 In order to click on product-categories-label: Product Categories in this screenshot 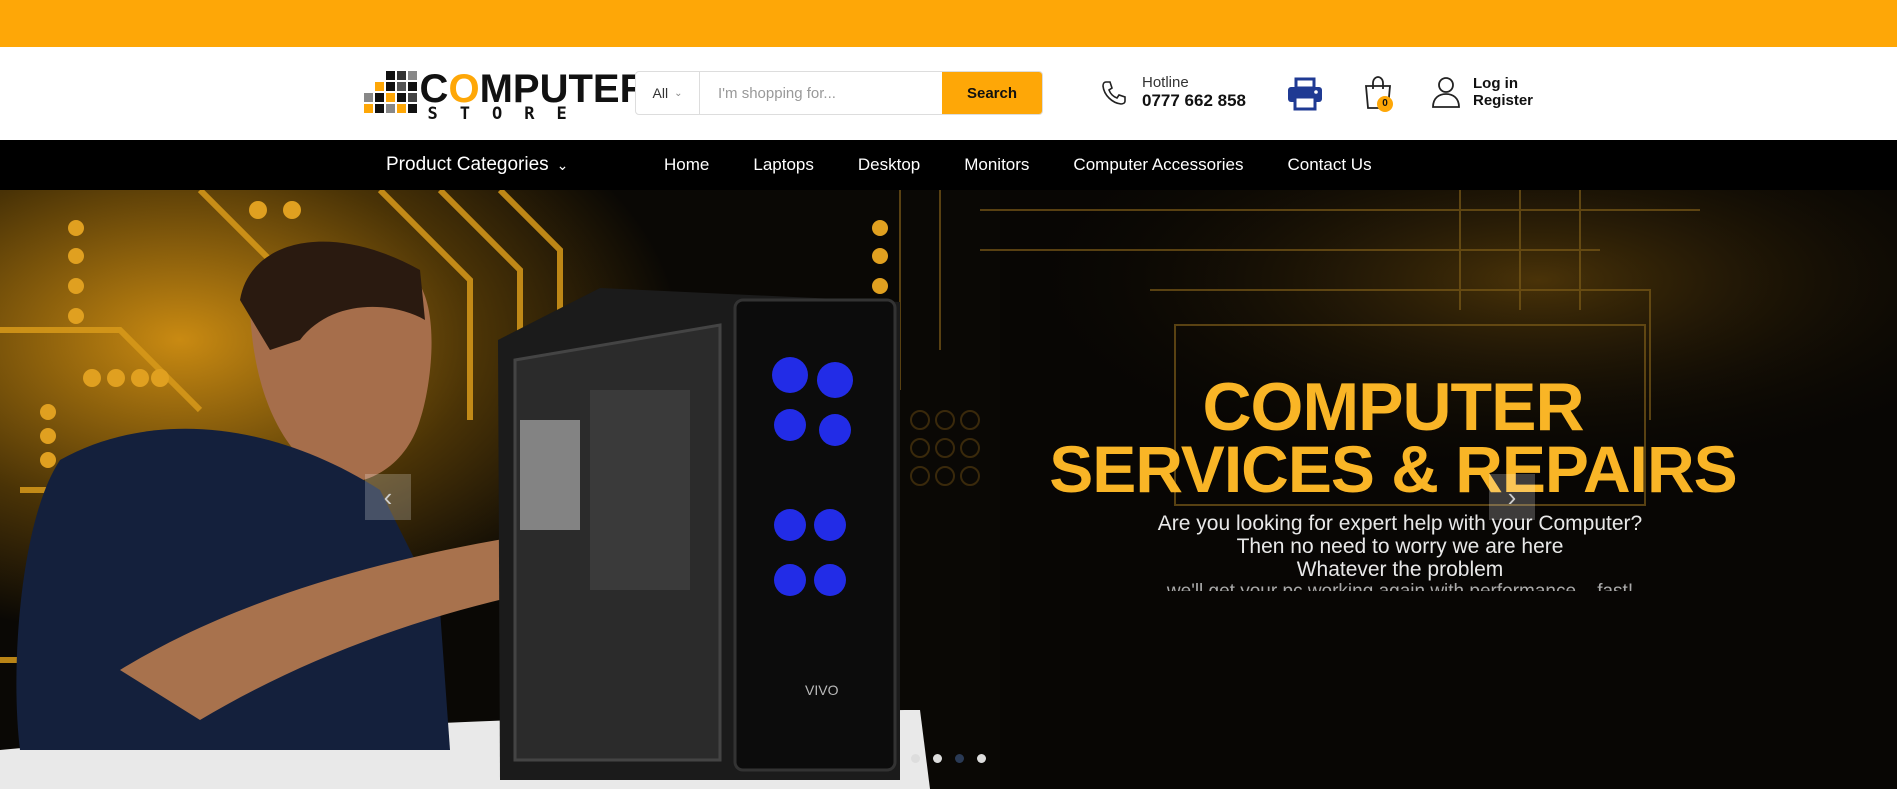, I will do `click(467, 164)`.